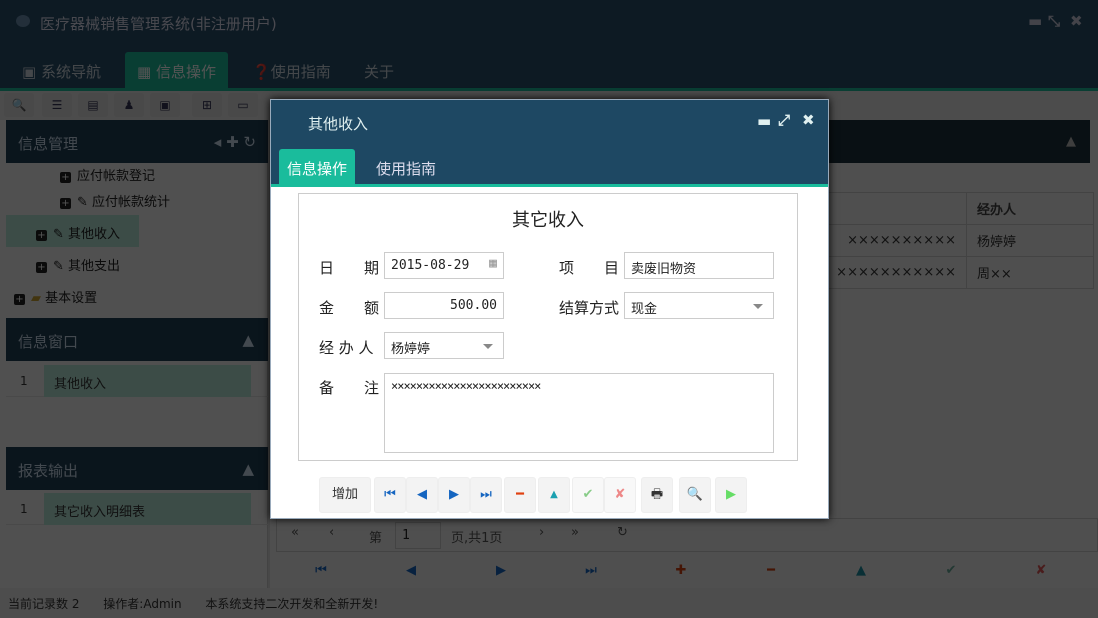 Image resolution: width=1098 pixels, height=618 pixels. What do you see at coordinates (657, 495) in the screenshot?
I see `print-icon: 🖶` at bounding box center [657, 495].